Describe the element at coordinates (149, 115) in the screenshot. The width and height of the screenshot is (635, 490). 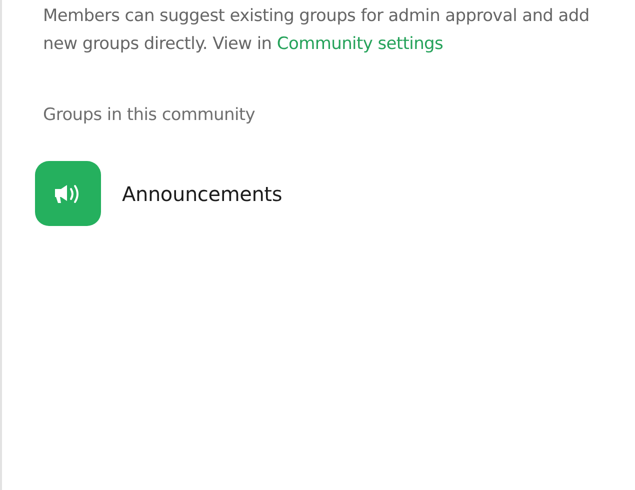
I see `section-title: Groups in this community` at that location.